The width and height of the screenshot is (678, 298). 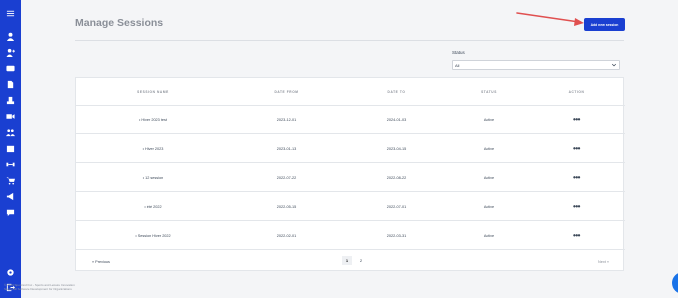 What do you see at coordinates (604, 24) in the screenshot?
I see `add-session-button: Add new session` at bounding box center [604, 24].